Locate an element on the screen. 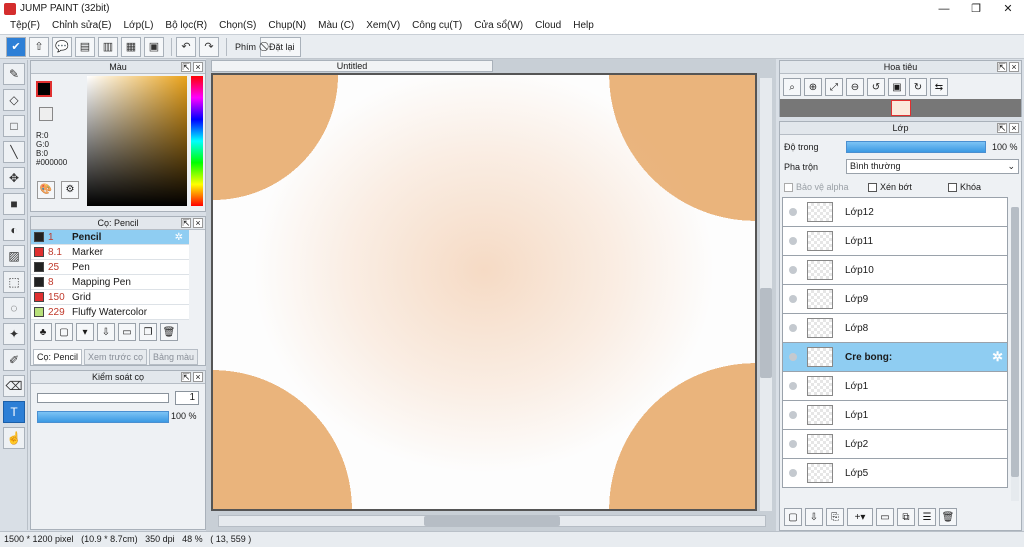 This screenshot has height=547, width=1024. gradient-tool-icon: ▨ is located at coordinates (14, 256).